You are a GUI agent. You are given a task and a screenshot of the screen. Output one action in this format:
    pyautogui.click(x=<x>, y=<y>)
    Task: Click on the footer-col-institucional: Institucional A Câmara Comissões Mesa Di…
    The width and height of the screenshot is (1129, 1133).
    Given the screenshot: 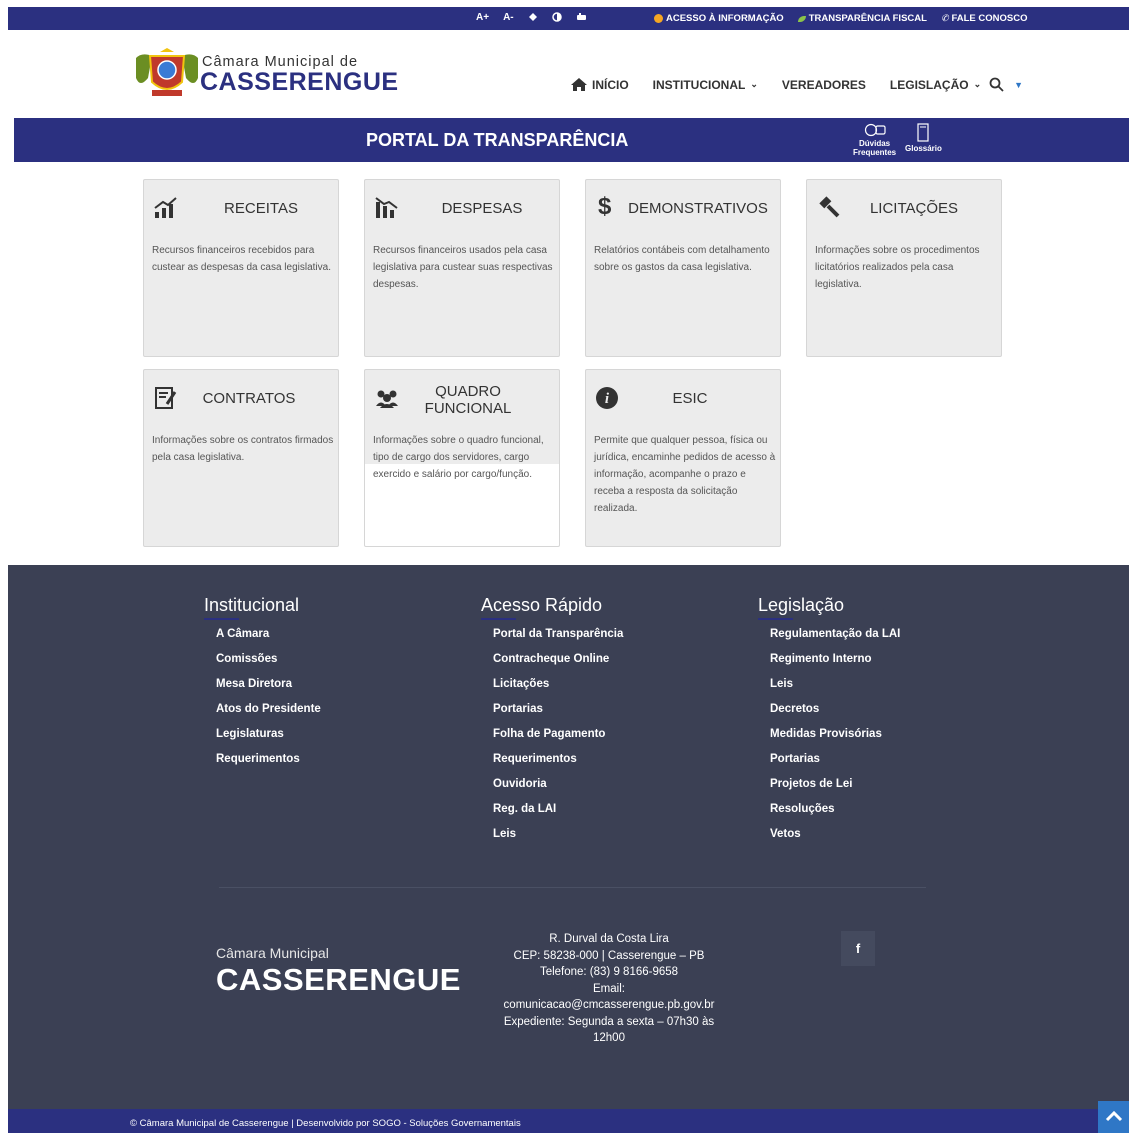 What is the action you would take?
    pyautogui.click(x=262, y=685)
    